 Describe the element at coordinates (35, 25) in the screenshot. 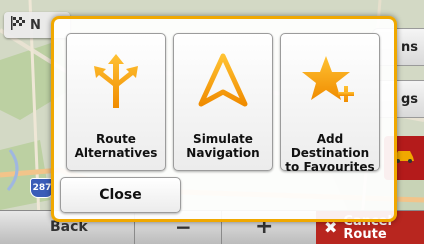

I see `destination-chip-text: N` at that location.